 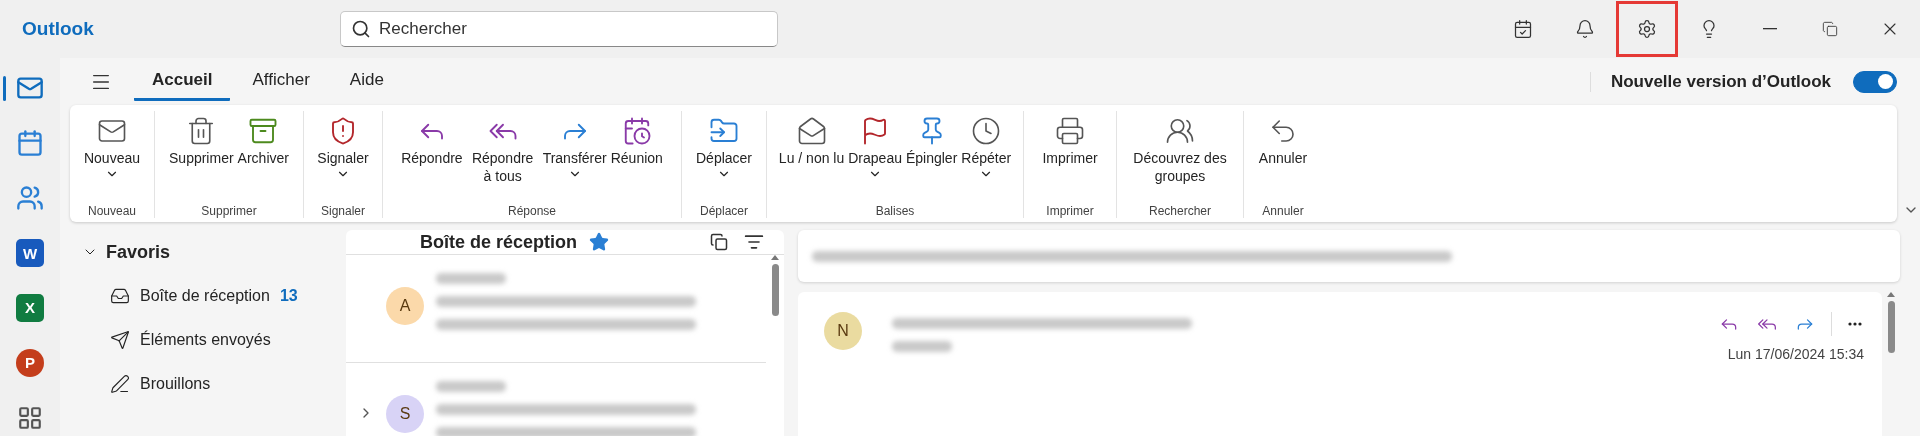 What do you see at coordinates (1070, 211) in the screenshot?
I see `group-label: Imprimer` at bounding box center [1070, 211].